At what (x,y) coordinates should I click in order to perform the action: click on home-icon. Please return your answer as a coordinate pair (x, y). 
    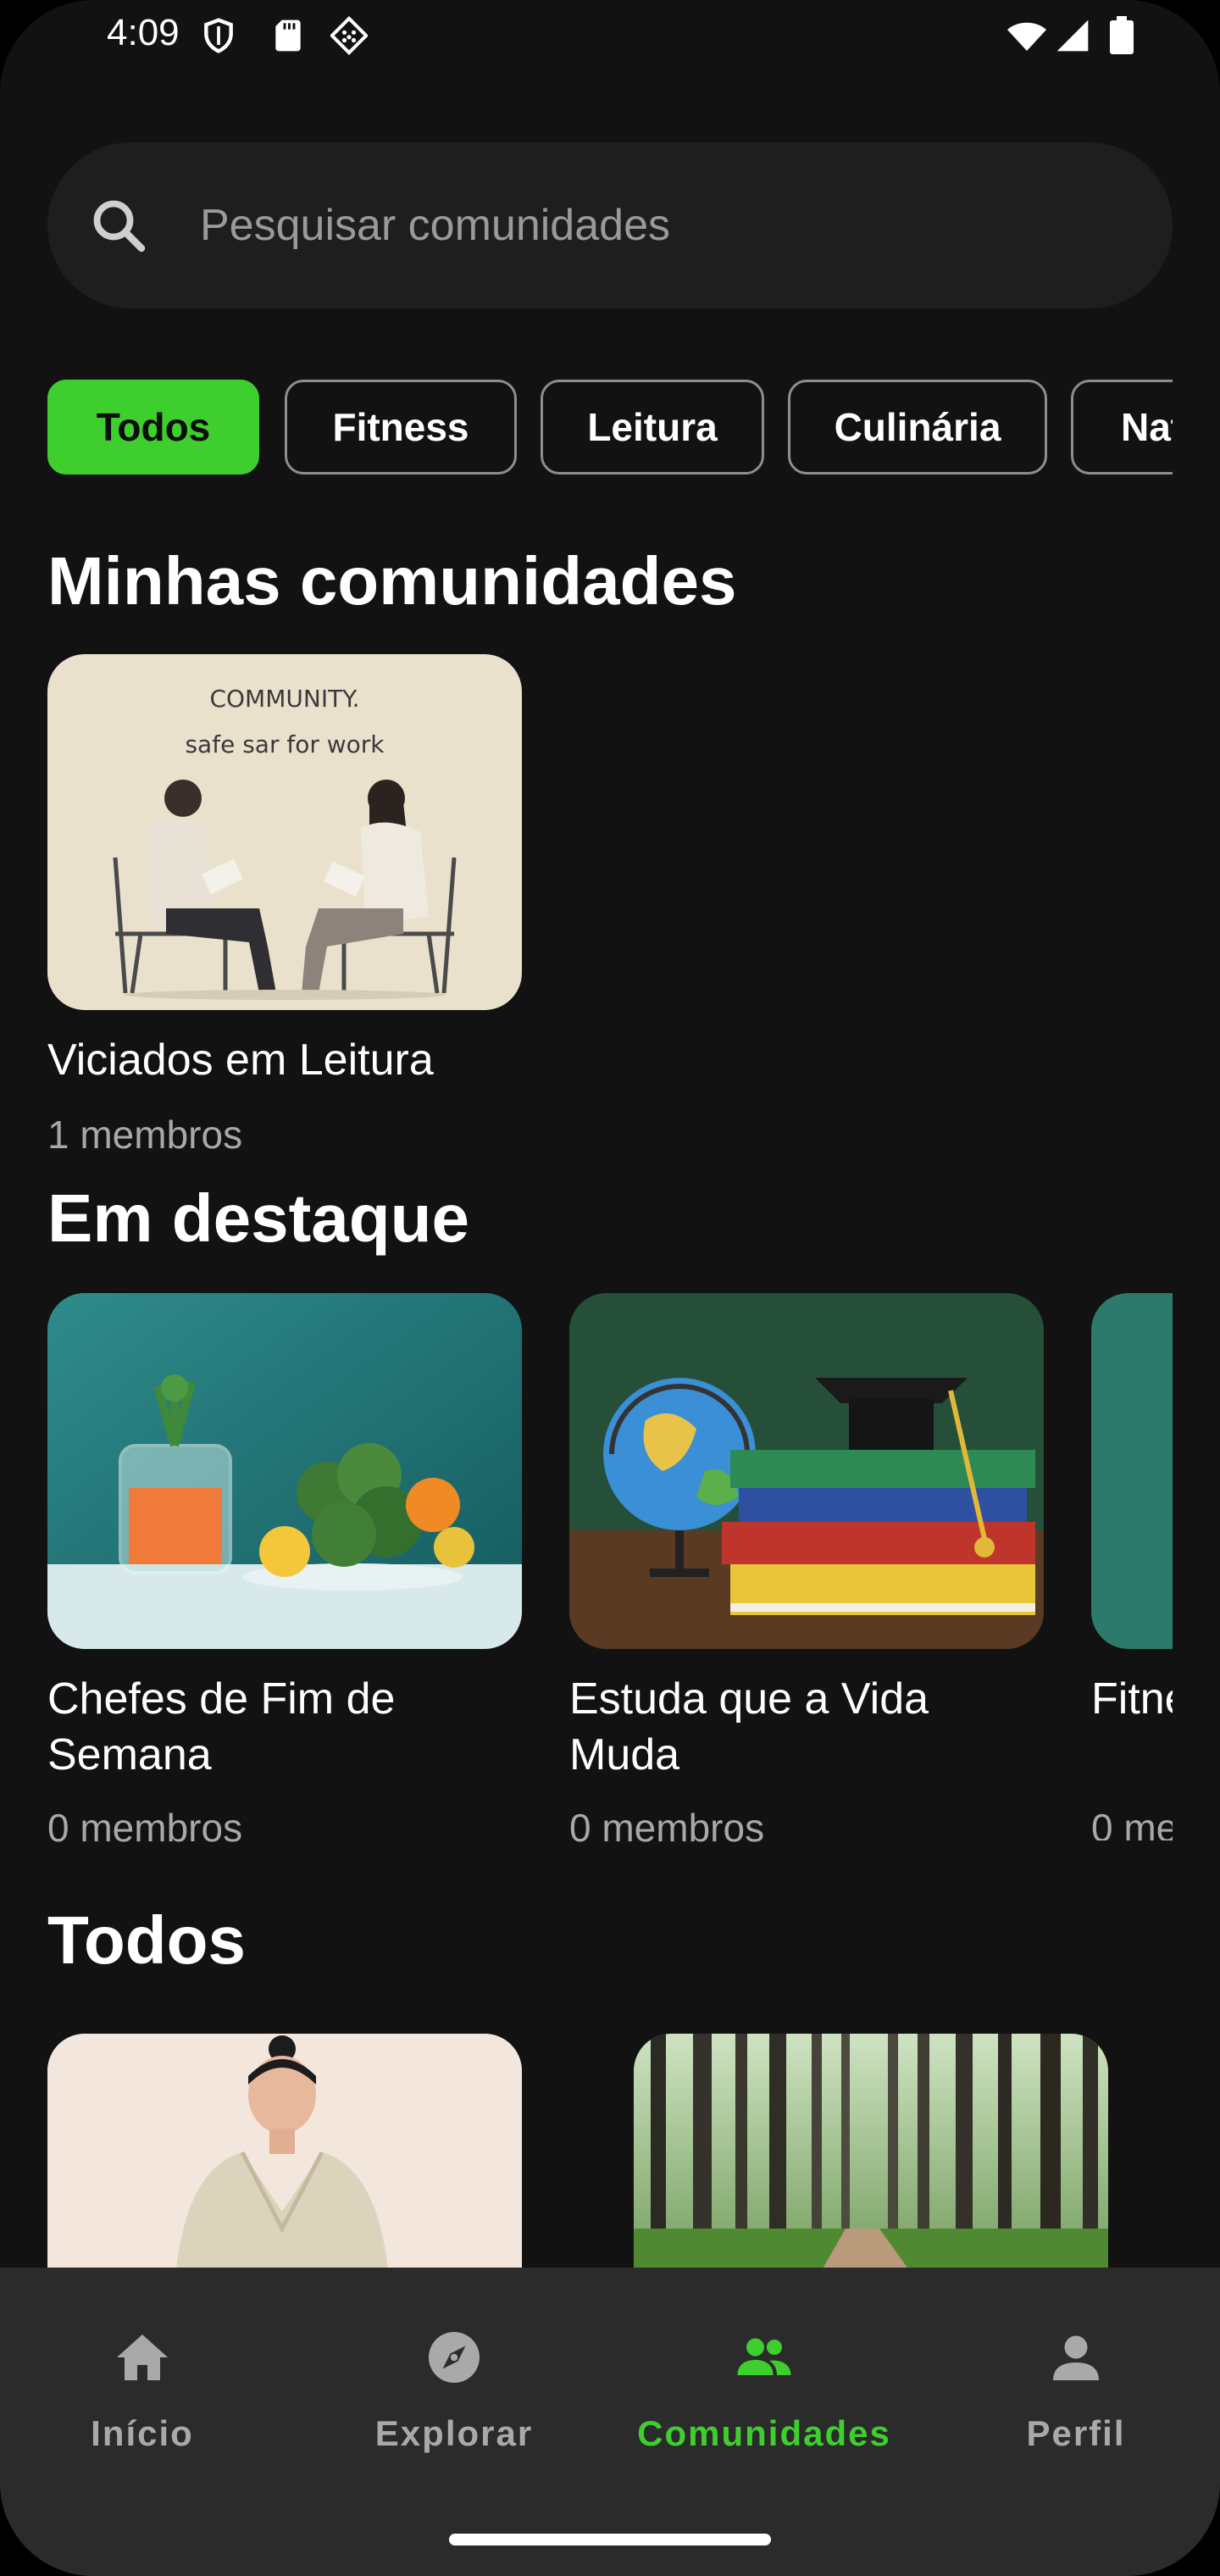
    Looking at the image, I should click on (142, 2357).